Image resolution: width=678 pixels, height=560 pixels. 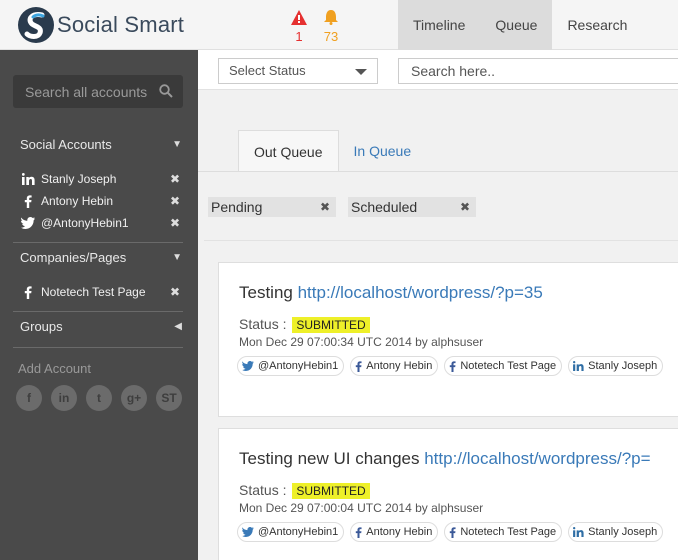 I want to click on account-item-twitter: @AntonyHebin1 ✖, so click(x=100, y=223).